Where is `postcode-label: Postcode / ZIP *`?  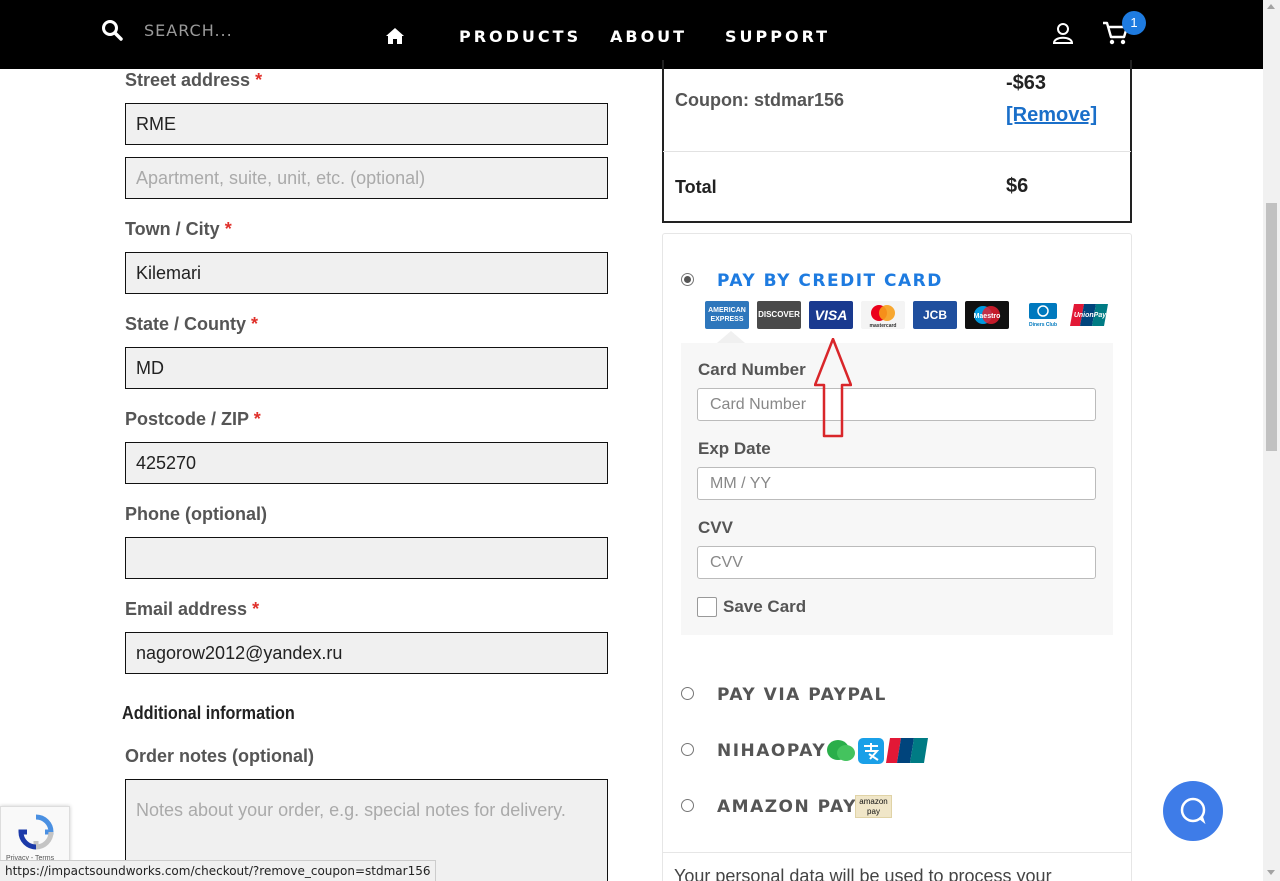 postcode-label: Postcode / ZIP * is located at coordinates (193, 419).